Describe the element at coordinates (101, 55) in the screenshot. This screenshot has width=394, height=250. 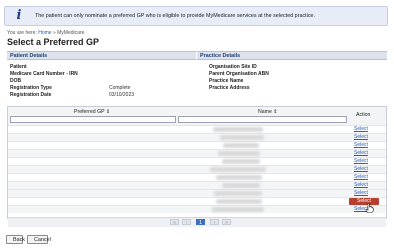
I see `patient-details-header: Patient Details` at that location.